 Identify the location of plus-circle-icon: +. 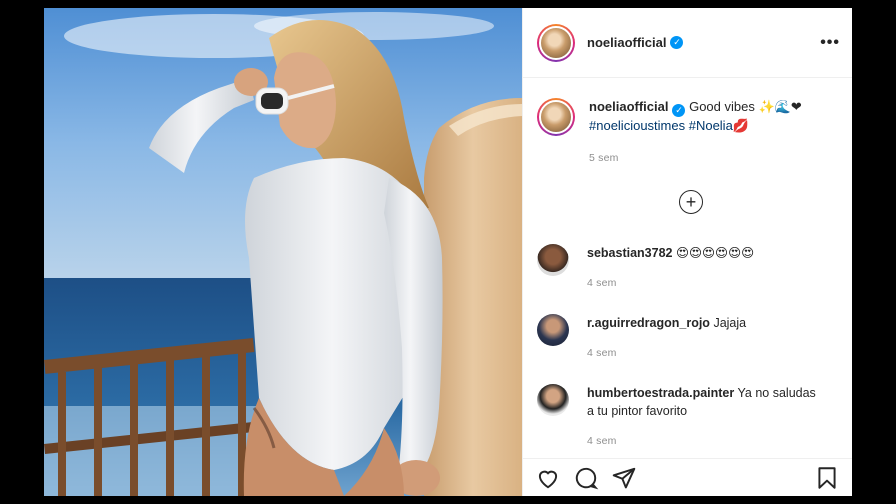
(691, 202).